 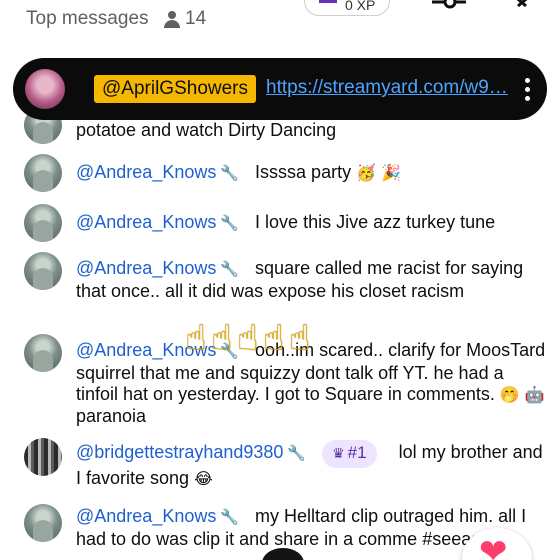 I want to click on member-badge: ♛ #1, so click(x=349, y=454).